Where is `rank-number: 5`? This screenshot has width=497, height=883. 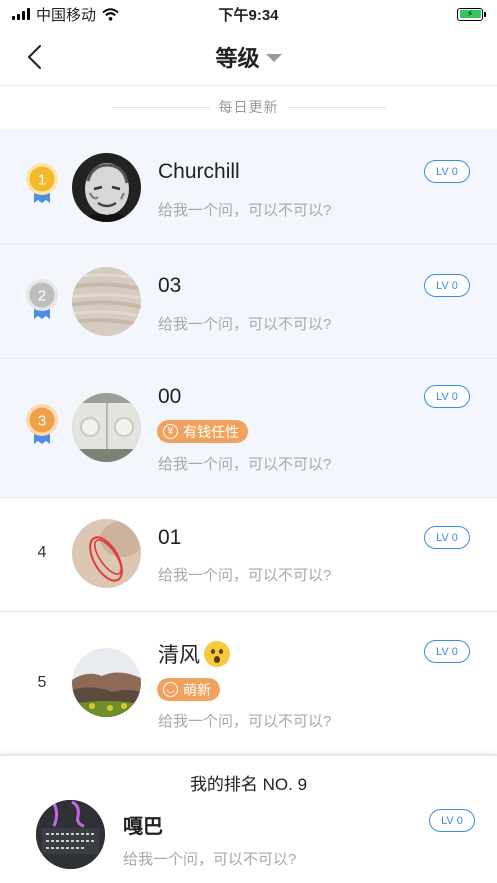
rank-number: 5 is located at coordinates (42, 682).